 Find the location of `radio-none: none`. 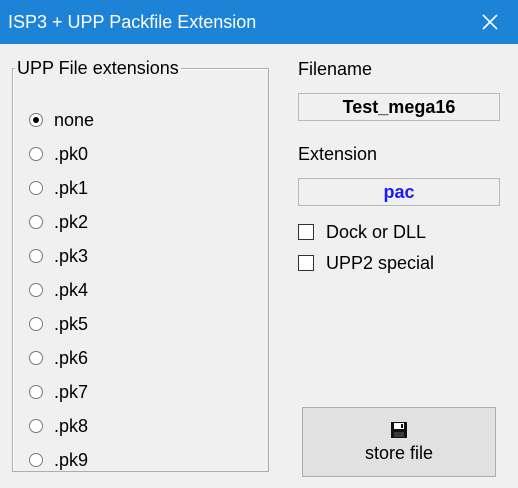

radio-none: none is located at coordinates (61, 120).